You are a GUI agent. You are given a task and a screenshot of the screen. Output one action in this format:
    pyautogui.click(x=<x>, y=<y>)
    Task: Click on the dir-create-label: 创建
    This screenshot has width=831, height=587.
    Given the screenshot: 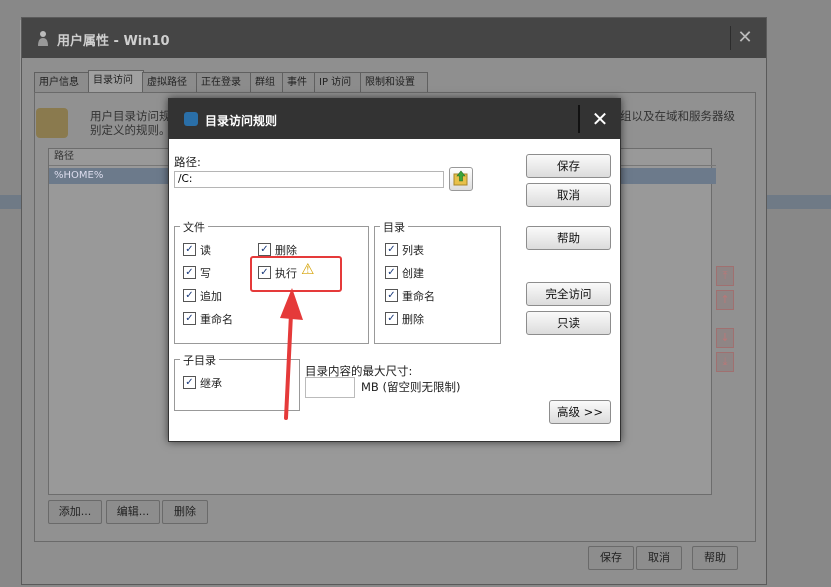 What is the action you would take?
    pyautogui.click(x=413, y=273)
    